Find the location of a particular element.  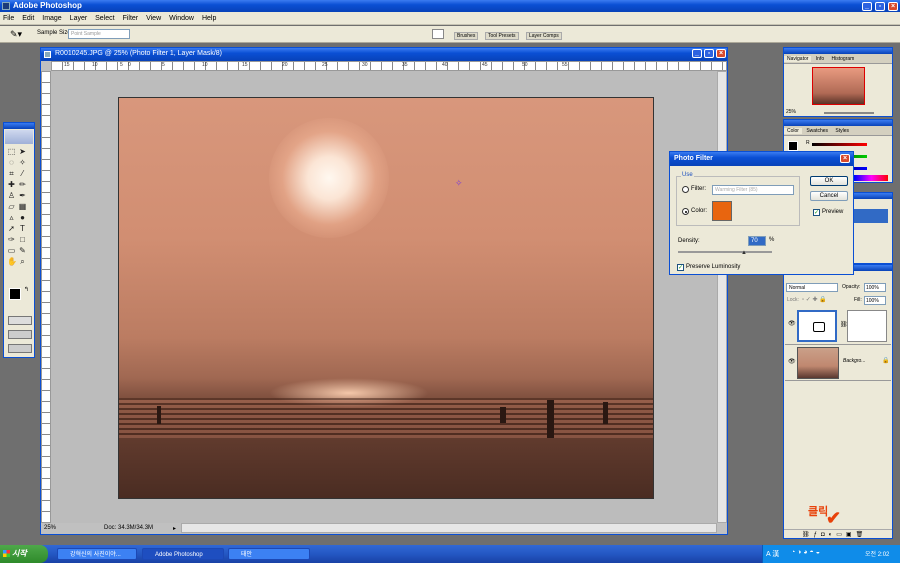

preserve-luminosity-checkbox: ✓ is located at coordinates (680, 267).